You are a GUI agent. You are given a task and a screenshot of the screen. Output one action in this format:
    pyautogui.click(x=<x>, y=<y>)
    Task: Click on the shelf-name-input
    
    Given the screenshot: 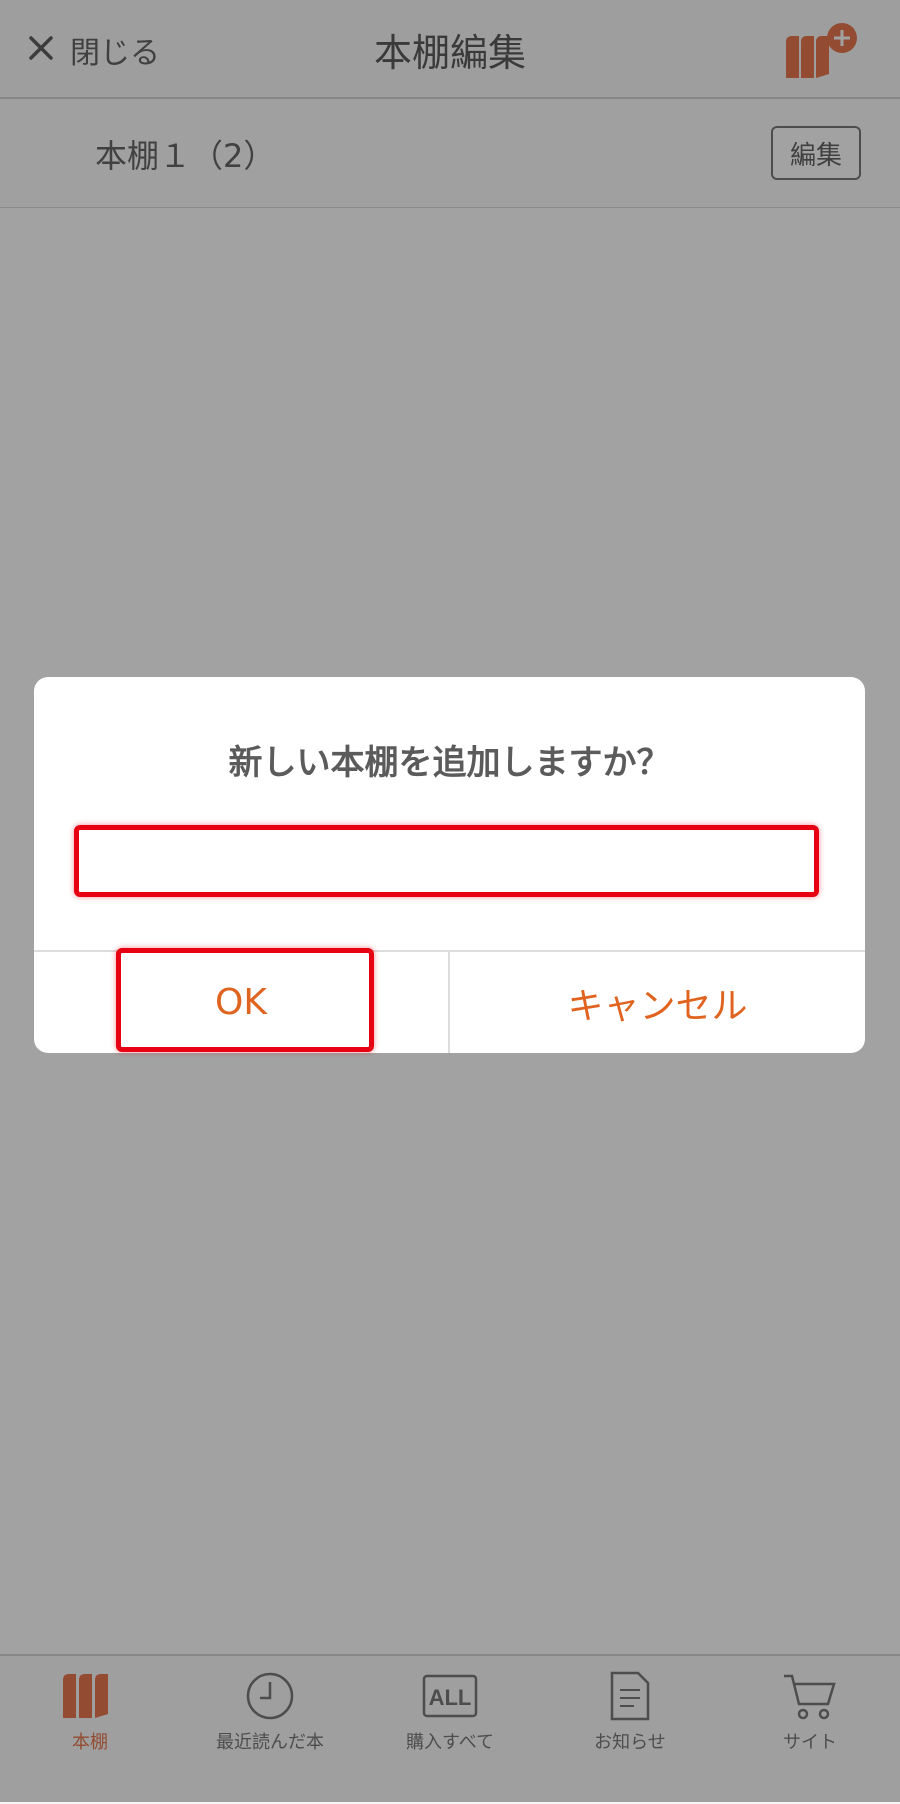 What is the action you would take?
    pyautogui.click(x=447, y=860)
    